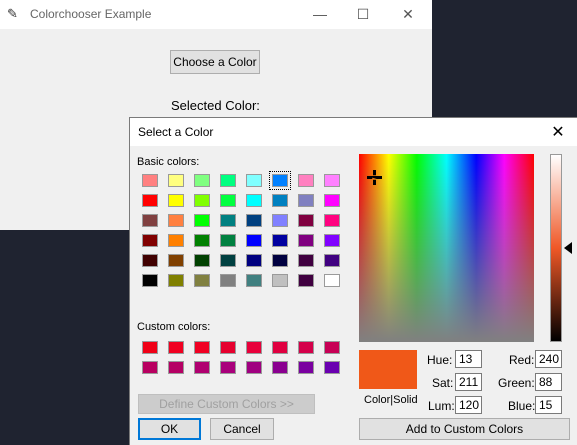 Image resolution: width=577 pixels, height=445 pixels. Describe the element at coordinates (468, 405) in the screenshot. I see `lum-input: 120` at that location.